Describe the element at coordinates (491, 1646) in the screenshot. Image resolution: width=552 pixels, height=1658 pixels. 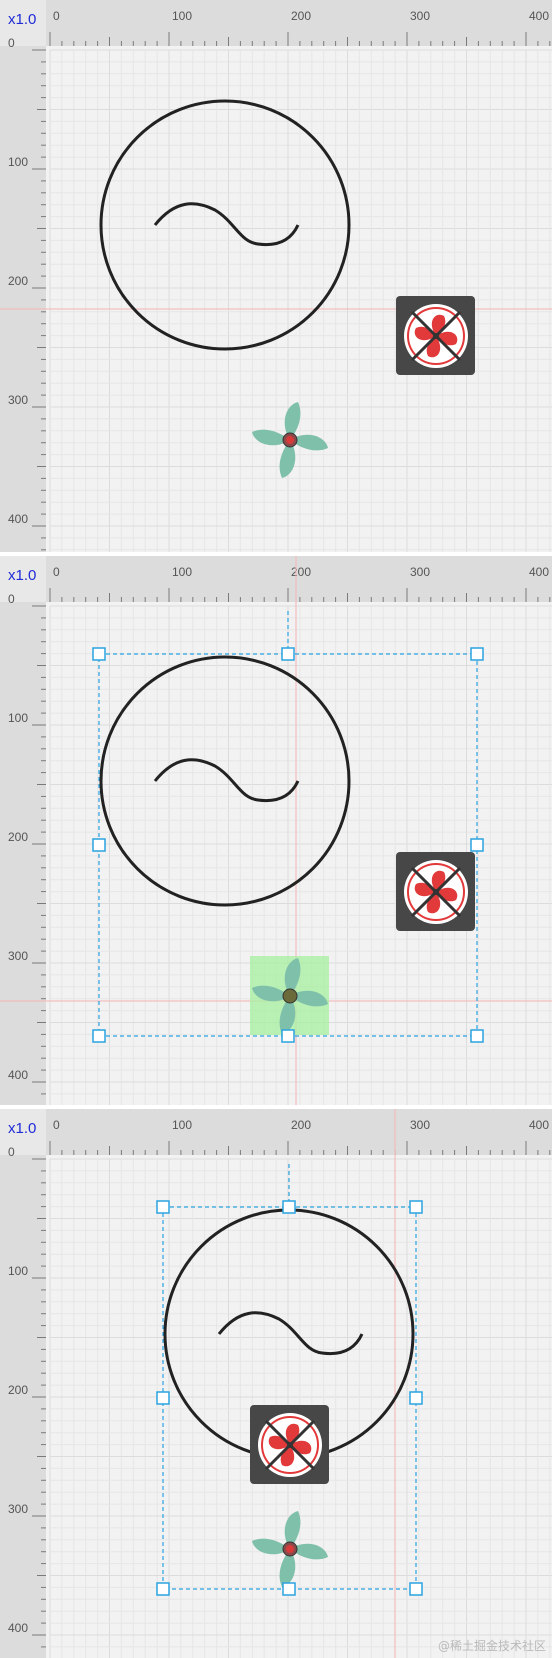
I see `watermark: @稀土掘金技术社区` at that location.